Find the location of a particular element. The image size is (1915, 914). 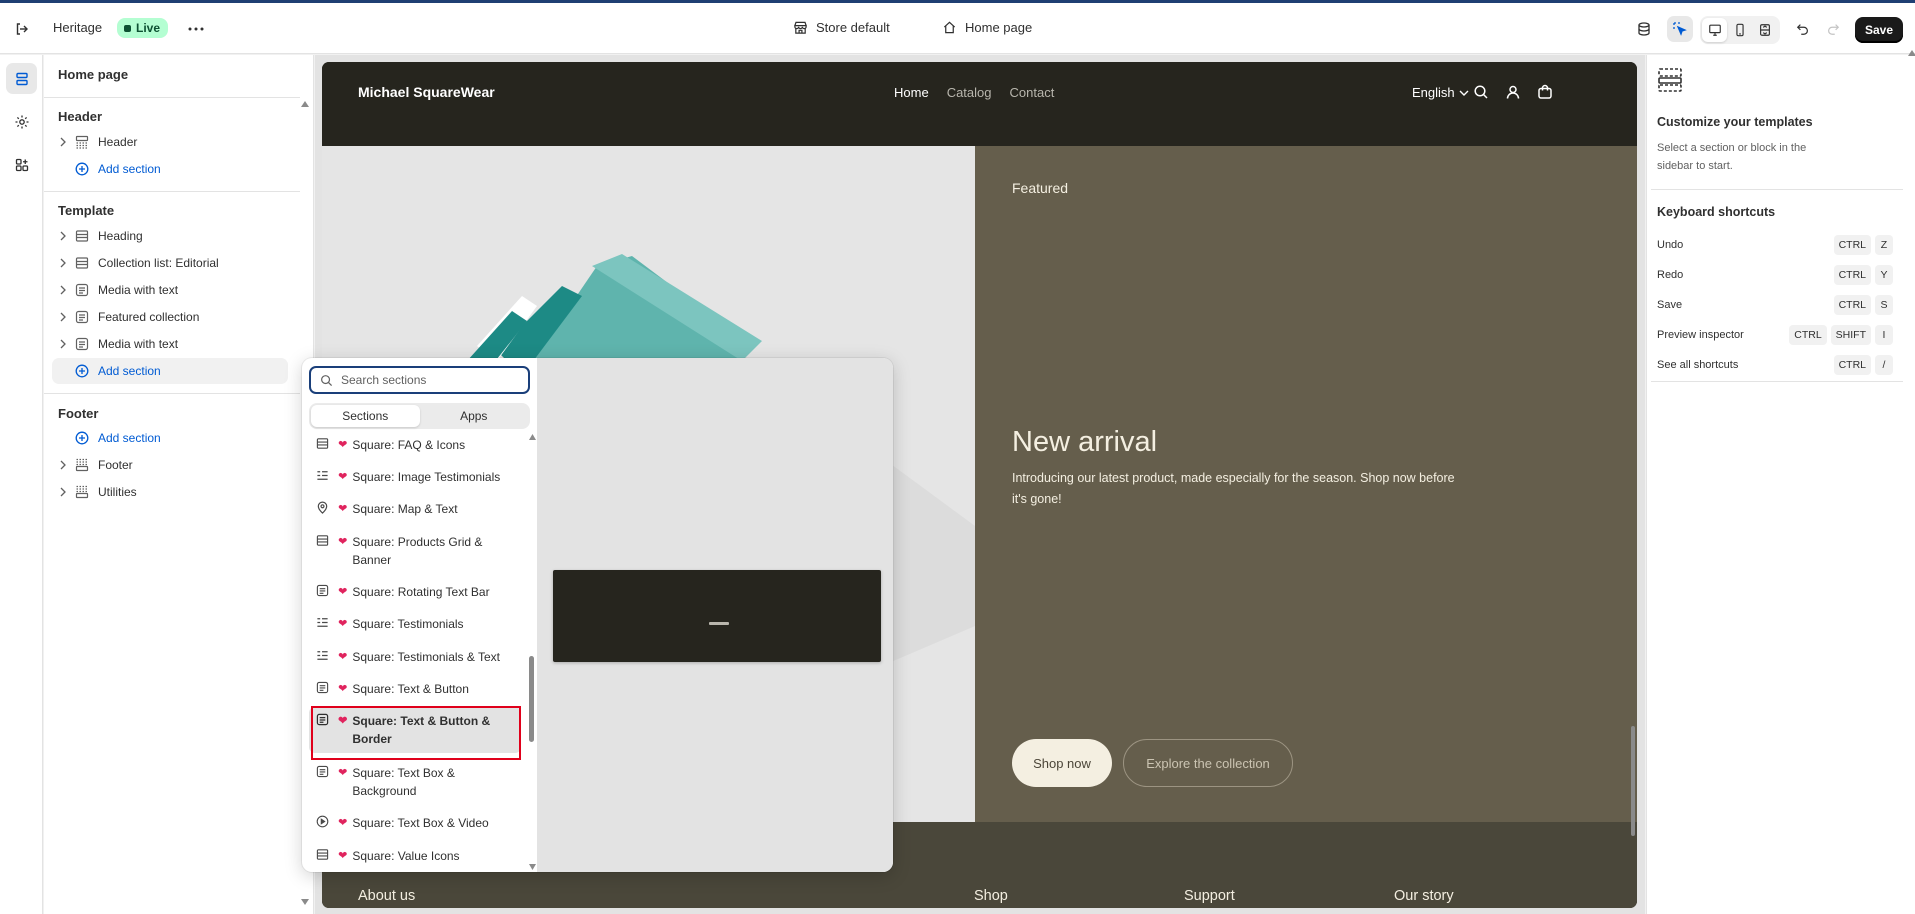

shortcuts-title: Keyboard shortcuts is located at coordinates (1716, 212).